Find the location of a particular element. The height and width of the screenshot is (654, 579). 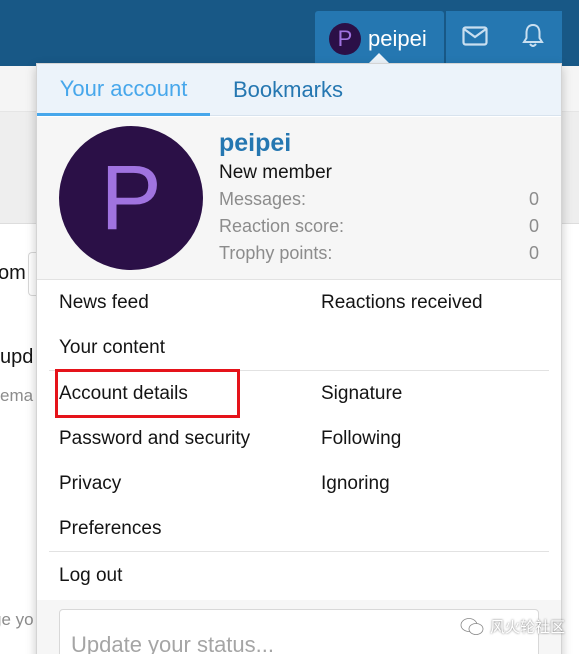

background-text-fragment: om is located at coordinates (13, 273).